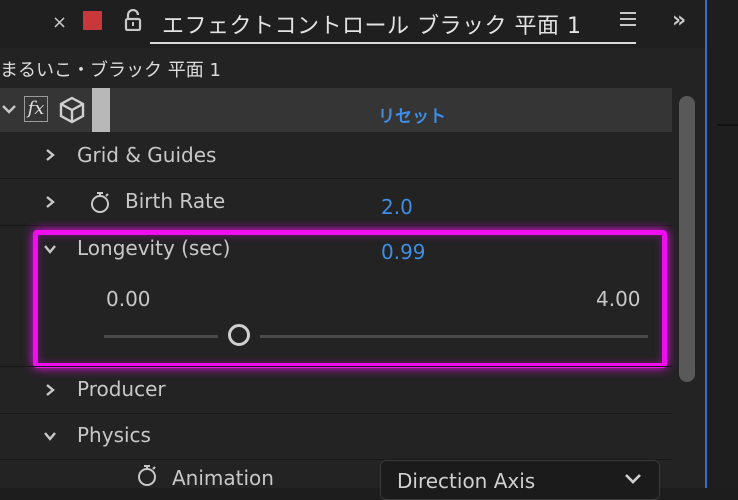 This screenshot has width=738, height=500. I want to click on property-row-birth-rate: Birth Rate 2.0, so click(336, 202).